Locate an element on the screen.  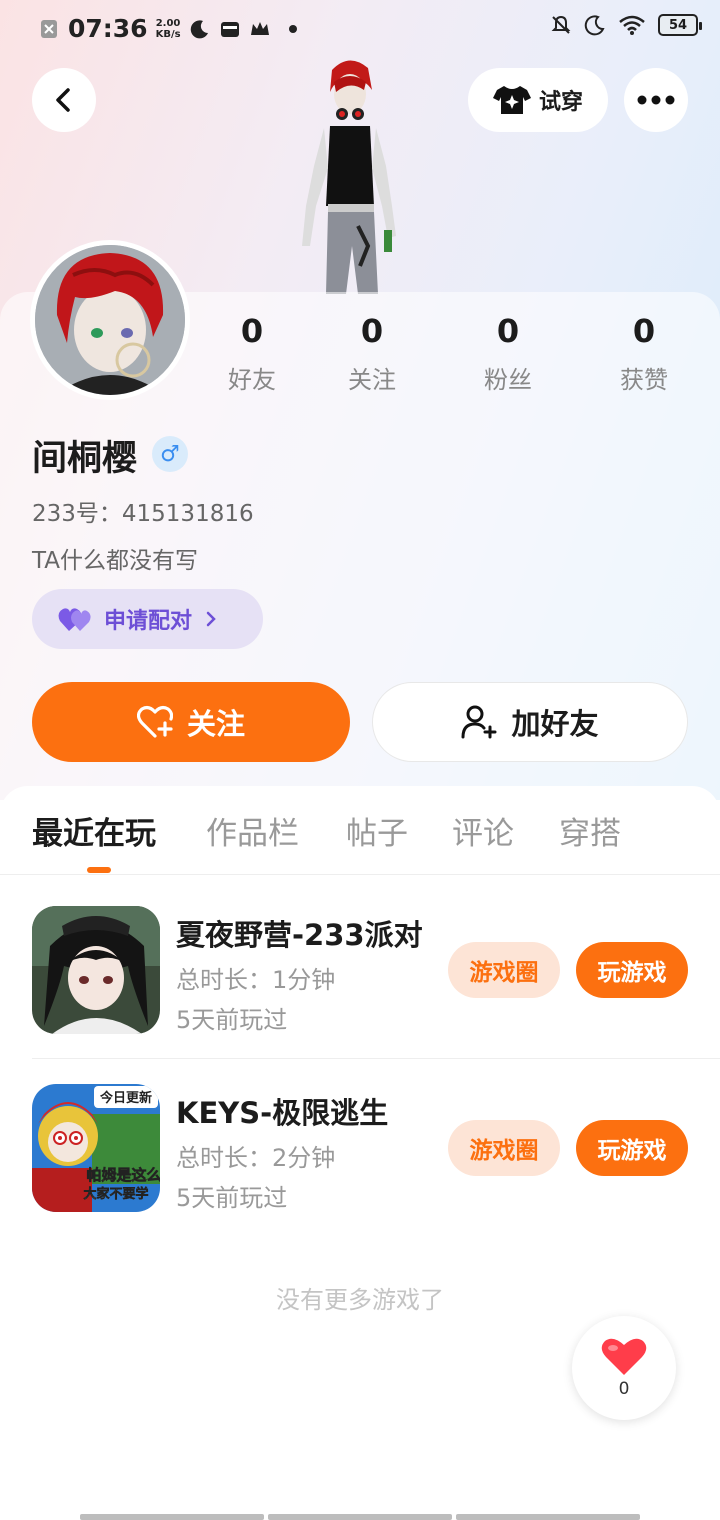
no-more-games-text: 没有更多游戏了 is located at coordinates (360, 1300).